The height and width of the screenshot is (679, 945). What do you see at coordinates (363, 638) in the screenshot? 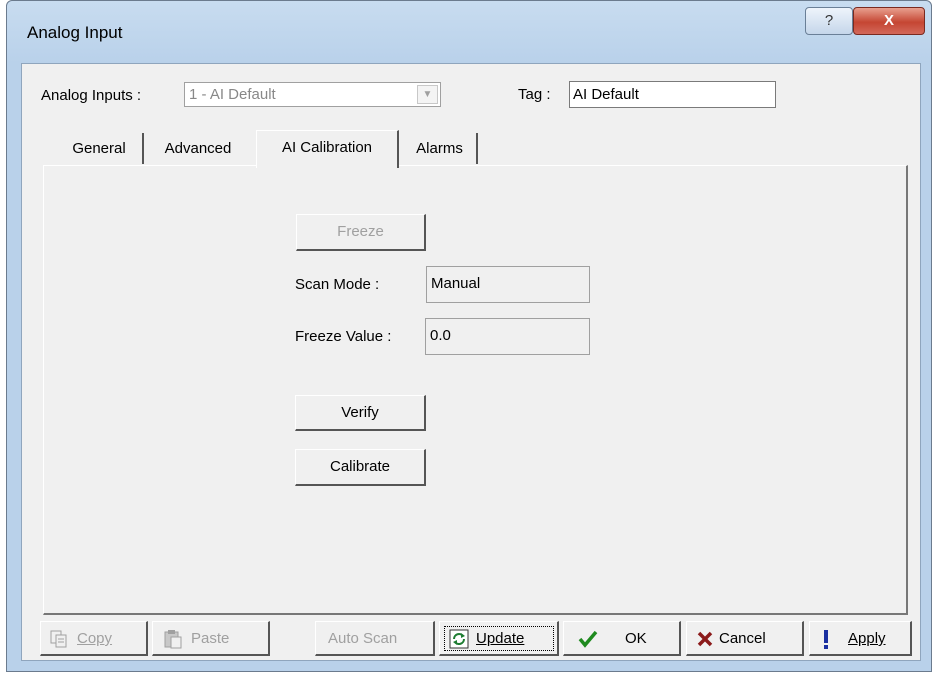
I see `auto-scan-label: Auto Scan` at bounding box center [363, 638].